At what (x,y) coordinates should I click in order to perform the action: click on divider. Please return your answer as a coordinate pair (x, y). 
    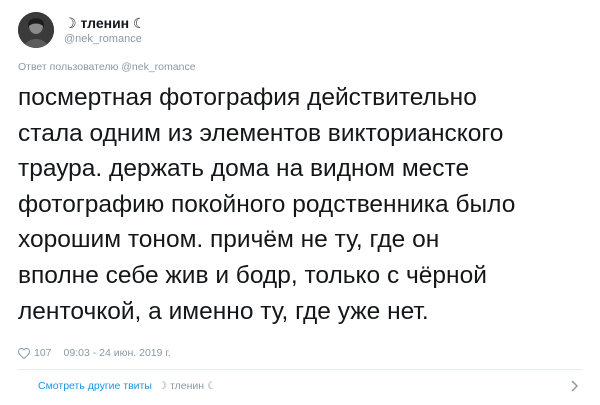
    Looking at the image, I should click on (300, 369).